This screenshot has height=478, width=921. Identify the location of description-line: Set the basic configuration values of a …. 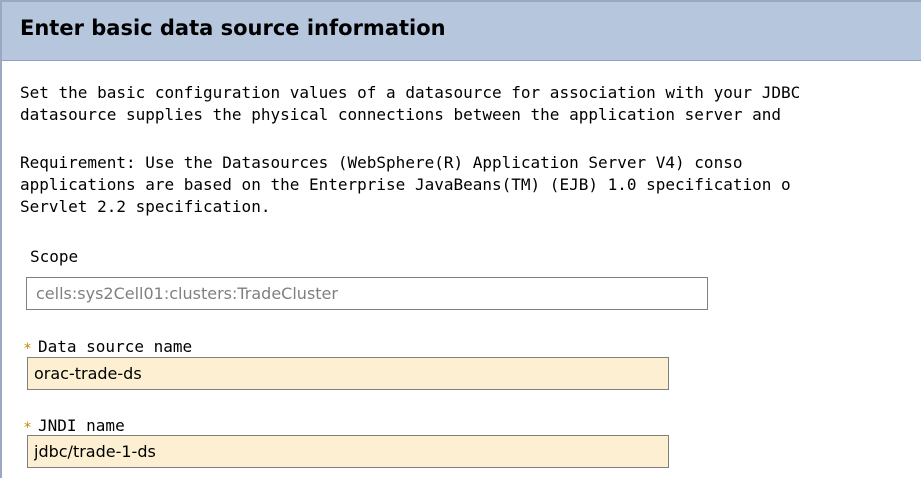
(410, 92).